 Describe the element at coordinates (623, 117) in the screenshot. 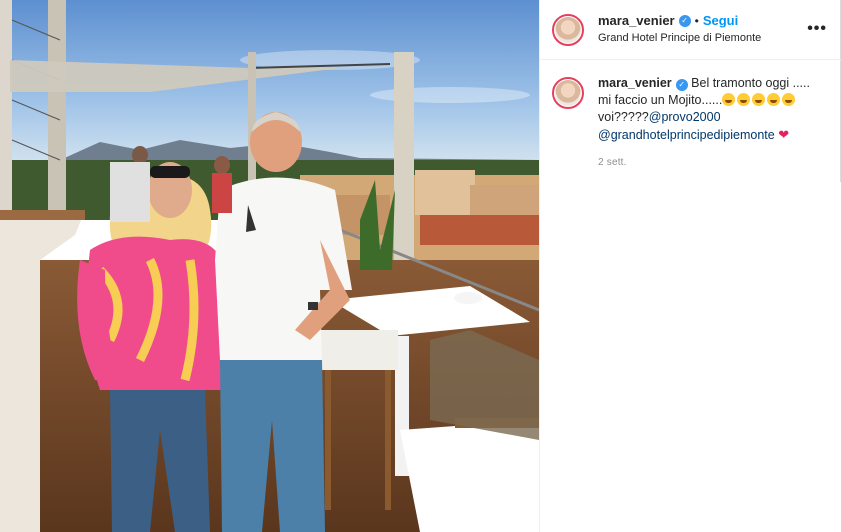

I see `caption-line-3: voi?????` at that location.